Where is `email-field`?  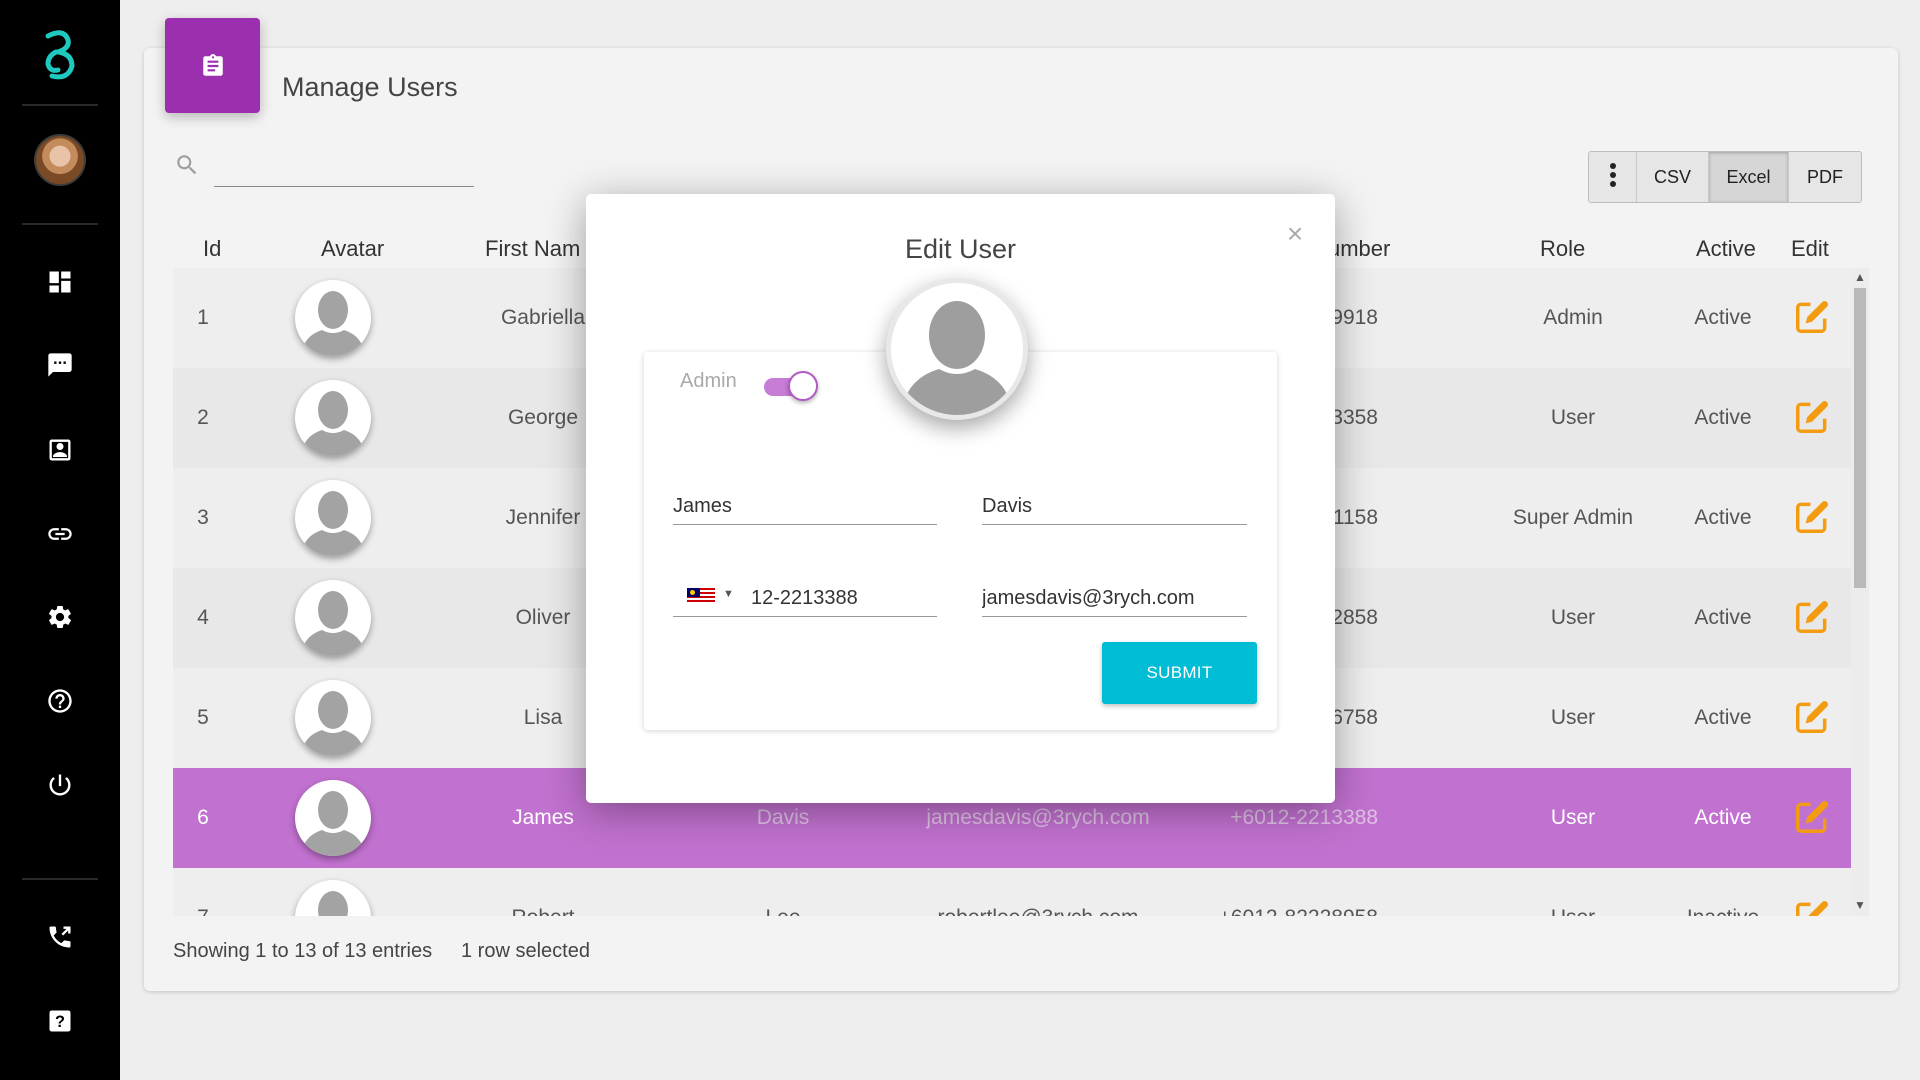
email-field is located at coordinates (1114, 592).